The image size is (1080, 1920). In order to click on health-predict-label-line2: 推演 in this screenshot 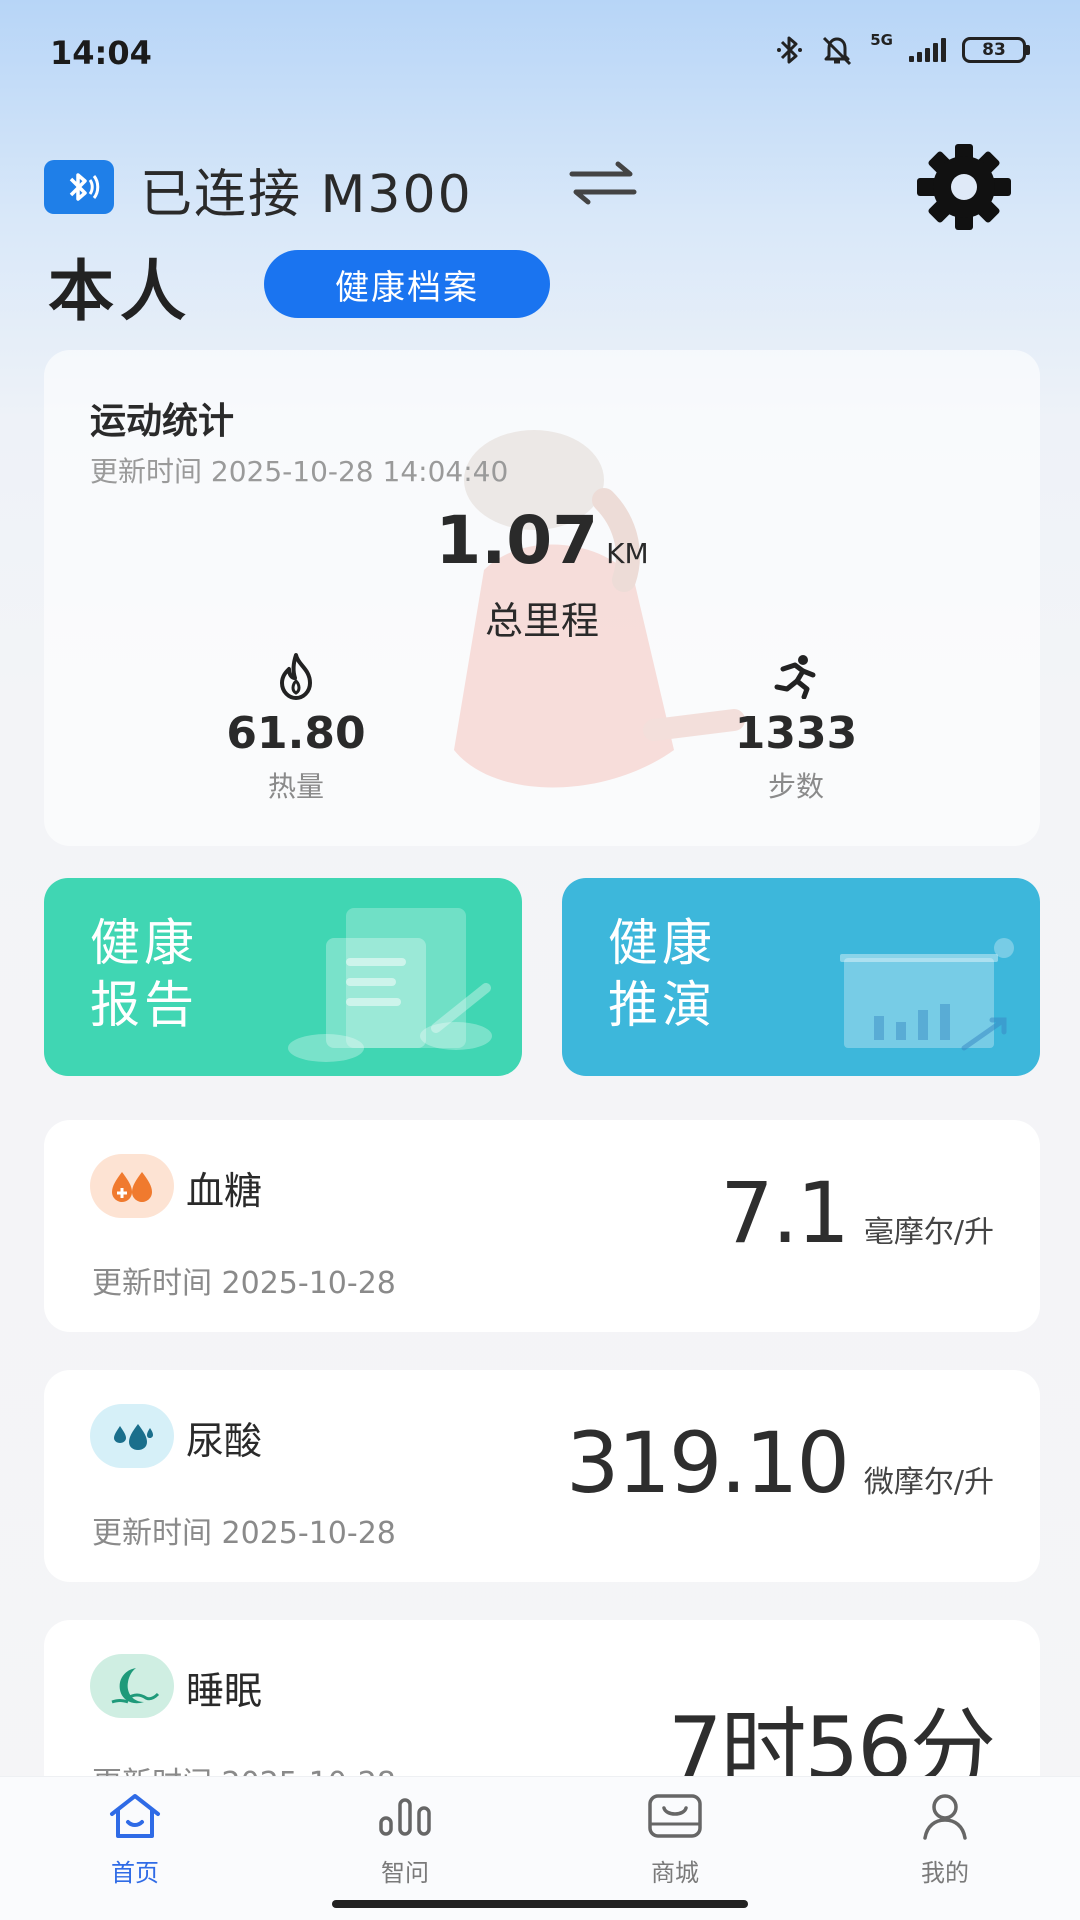, I will do `click(662, 1005)`.